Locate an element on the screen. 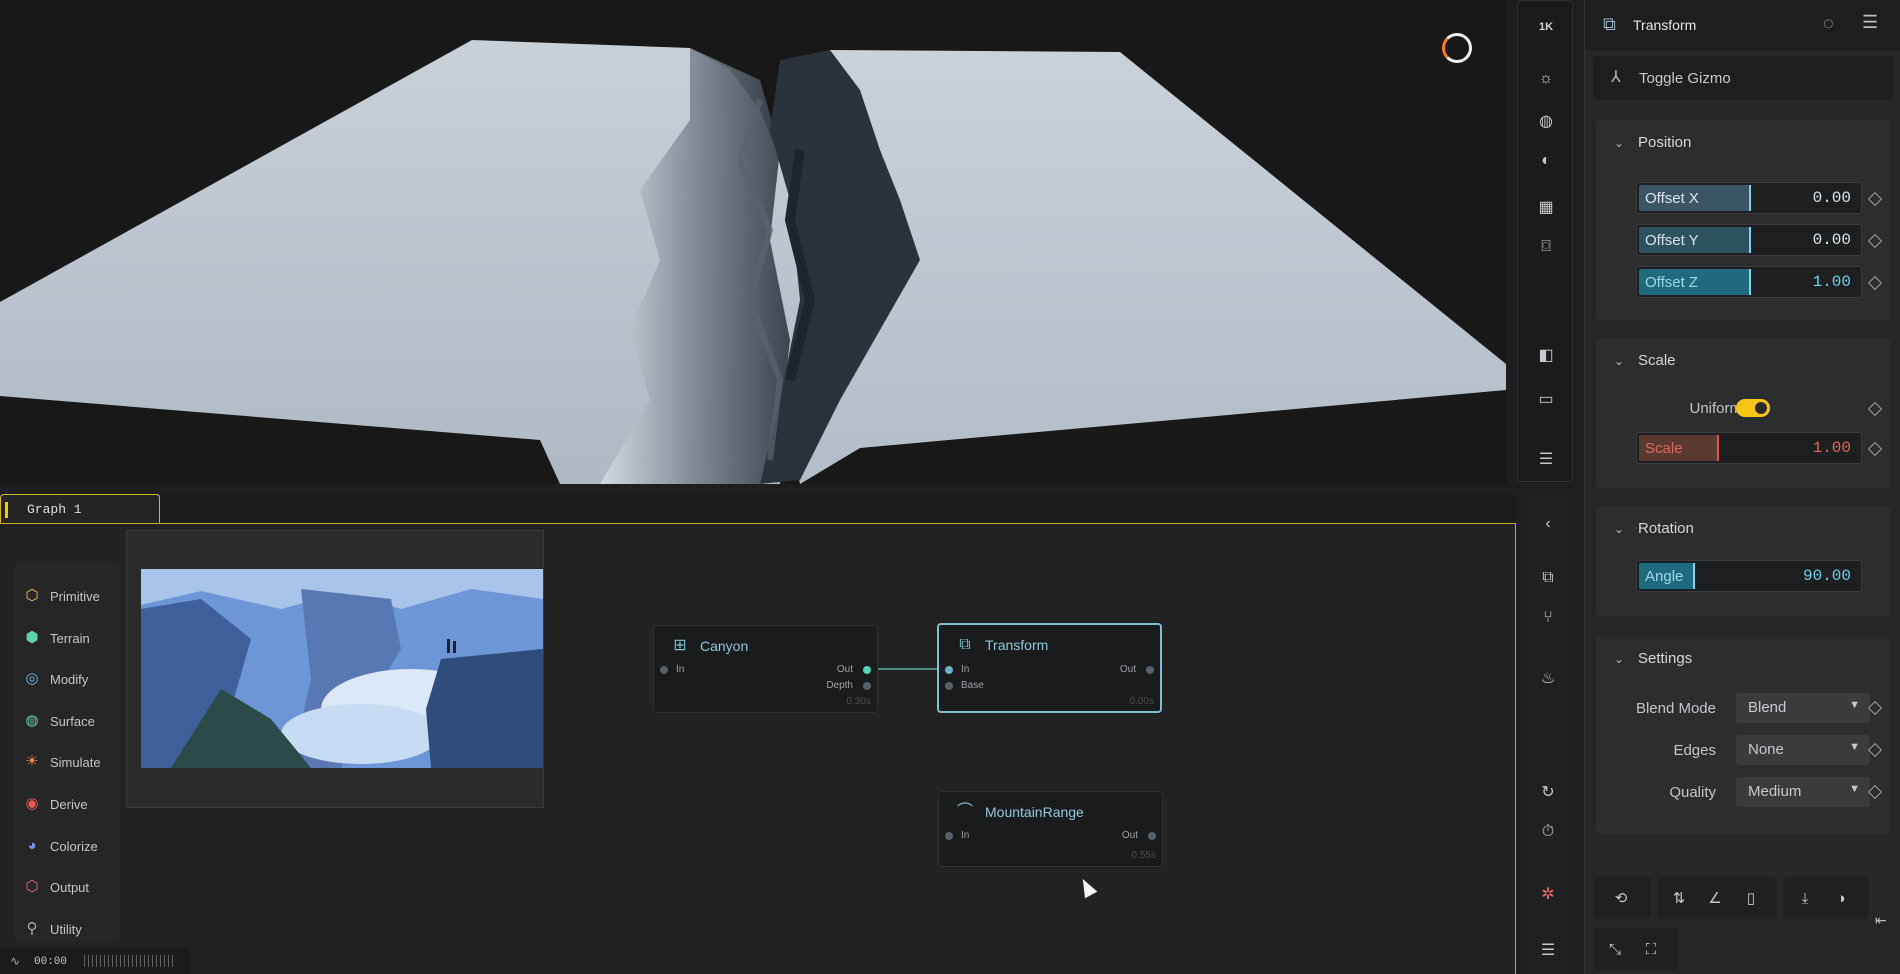 The image size is (1900, 974). uniform-label: Uniform is located at coordinates (1715, 408).